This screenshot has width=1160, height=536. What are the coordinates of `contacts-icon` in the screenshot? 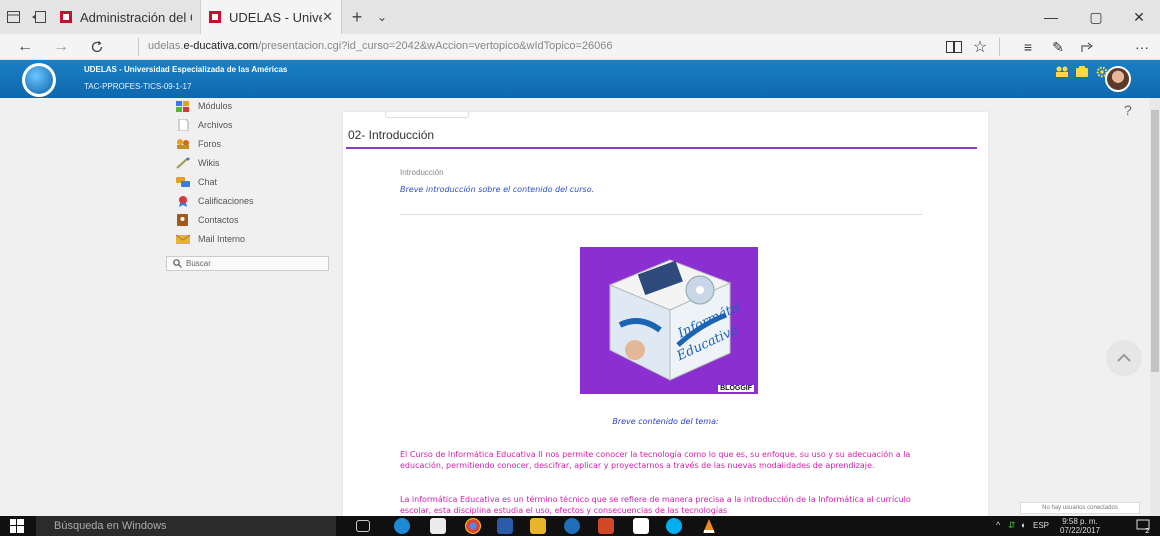 It's located at (182, 220).